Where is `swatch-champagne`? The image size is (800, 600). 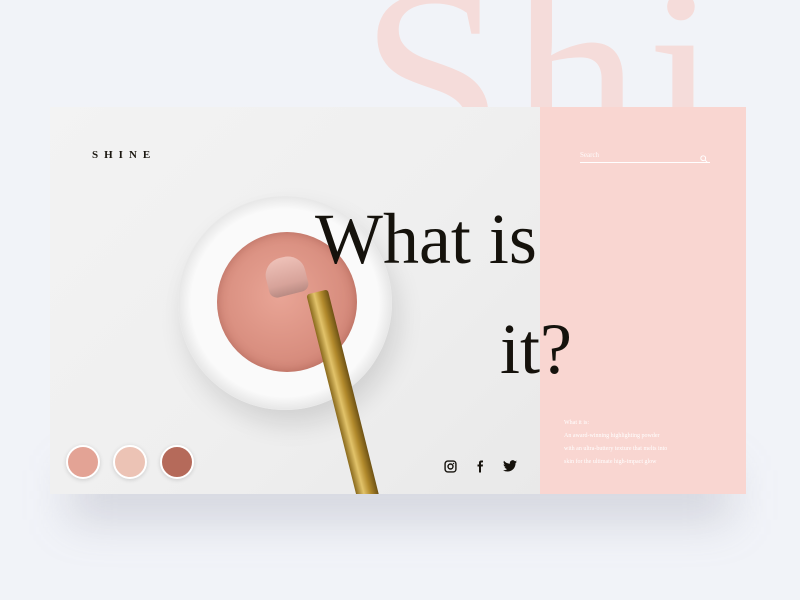 swatch-champagne is located at coordinates (130, 462).